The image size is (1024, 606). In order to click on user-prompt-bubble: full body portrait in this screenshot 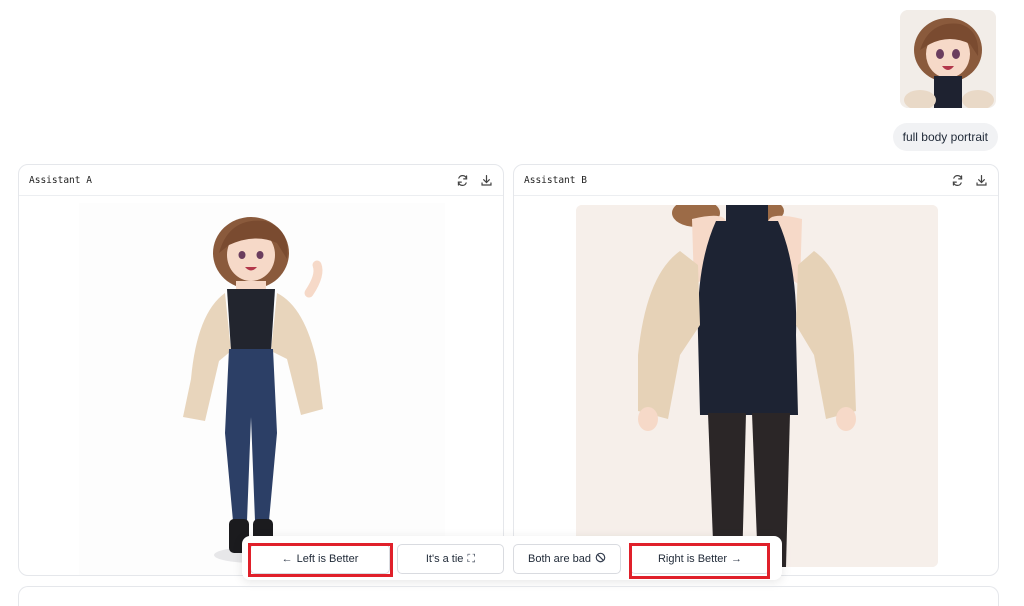, I will do `click(945, 137)`.